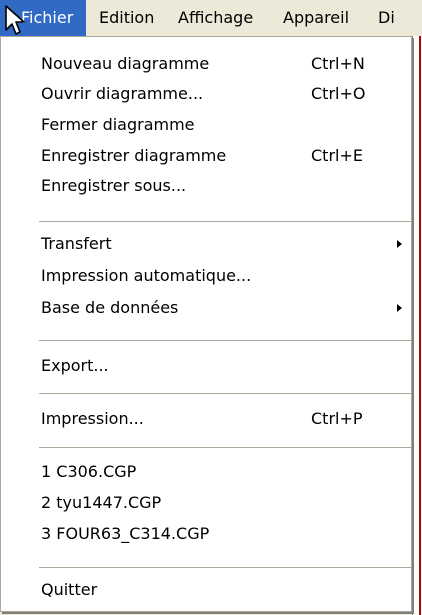 The width and height of the screenshot is (422, 615). I want to click on menu-item-fermer-diagramme: Fermer diagramme, so click(206, 125).